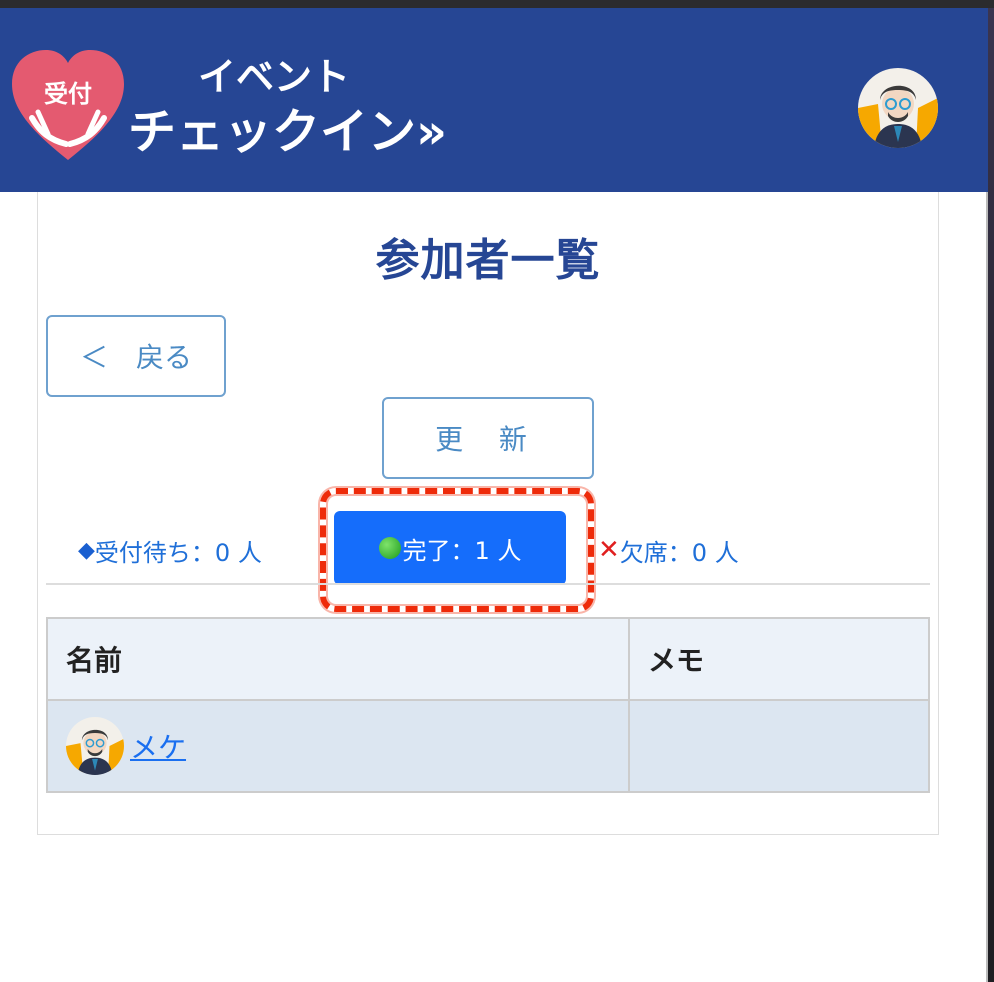 The width and height of the screenshot is (994, 982). Describe the element at coordinates (338, 659) in the screenshot. I see `column-header-name: 名前` at that location.